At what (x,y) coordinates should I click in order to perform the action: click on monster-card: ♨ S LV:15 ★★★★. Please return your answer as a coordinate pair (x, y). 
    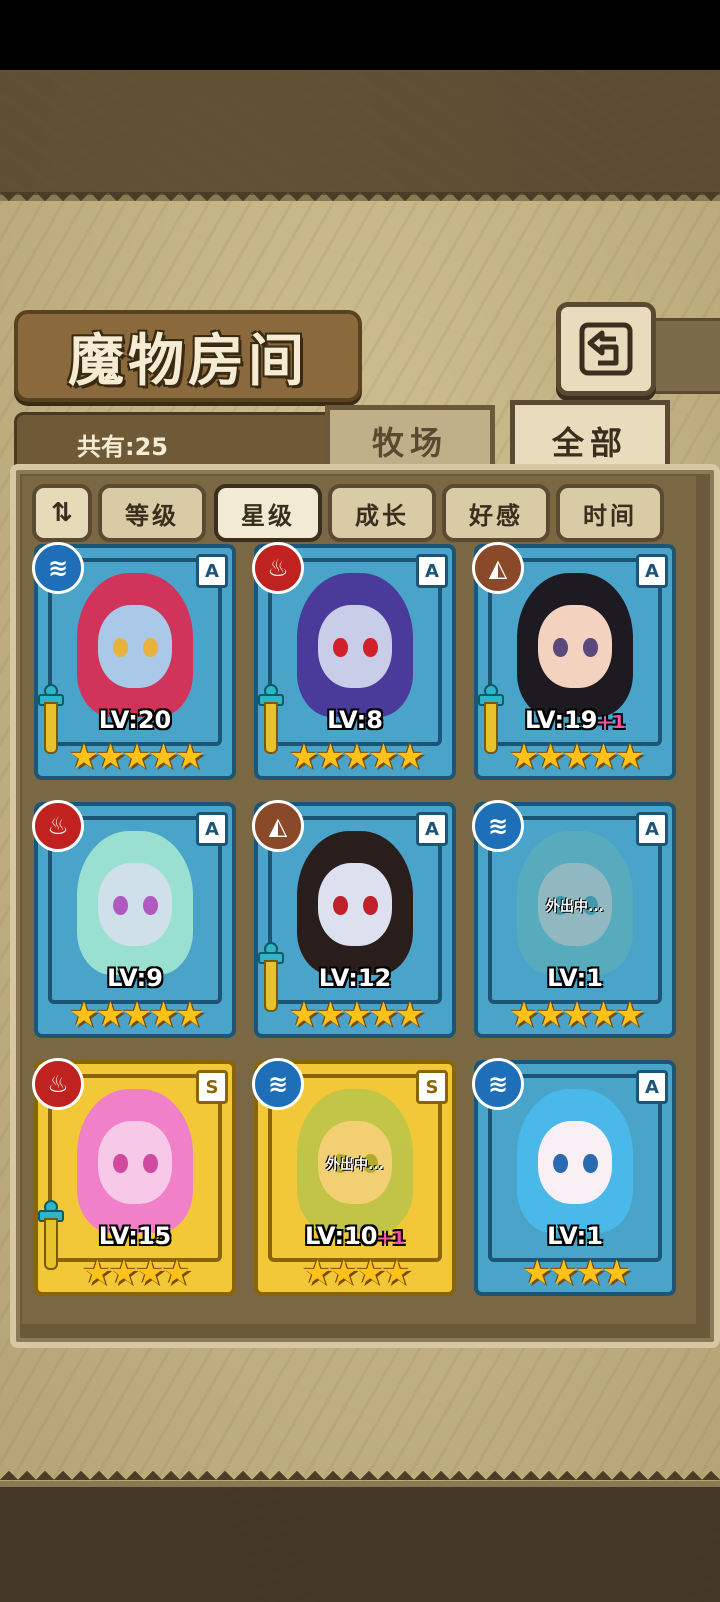
    Looking at the image, I should click on (134, 1177).